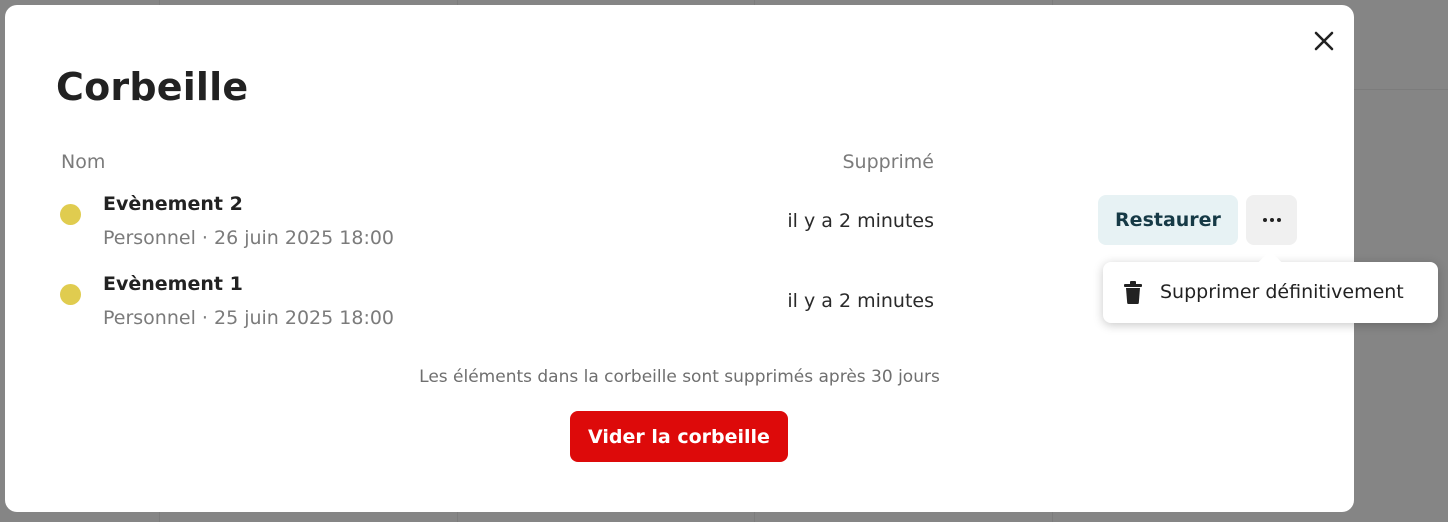  I want to click on event-meta: Personnel · 26 juin 2025 18:00, so click(249, 238).